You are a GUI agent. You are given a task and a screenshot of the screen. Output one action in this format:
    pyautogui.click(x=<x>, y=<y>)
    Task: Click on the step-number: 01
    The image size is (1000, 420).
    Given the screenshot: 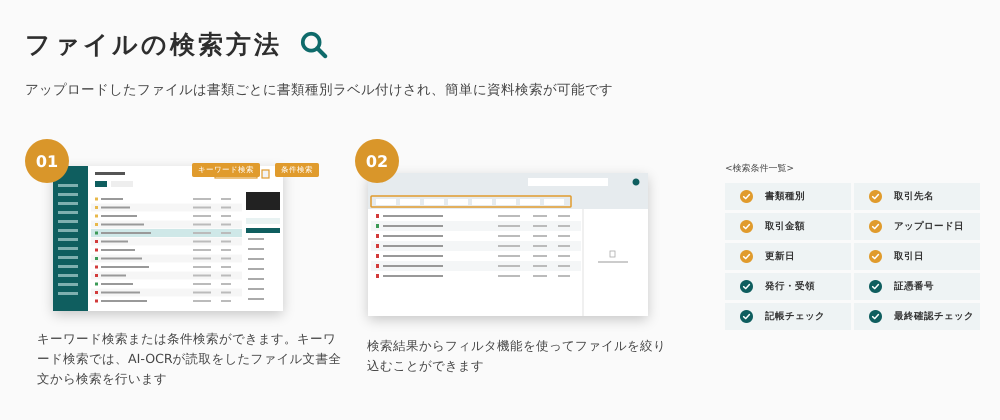 What is the action you would take?
    pyautogui.click(x=47, y=161)
    